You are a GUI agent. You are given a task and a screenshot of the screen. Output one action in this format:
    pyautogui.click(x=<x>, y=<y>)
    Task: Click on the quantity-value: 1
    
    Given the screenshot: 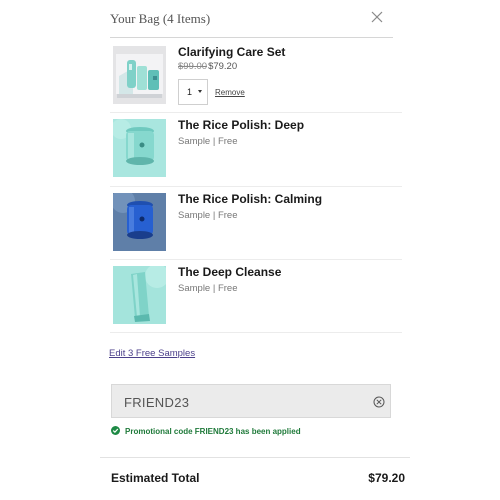 What is the action you would take?
    pyautogui.click(x=190, y=92)
    